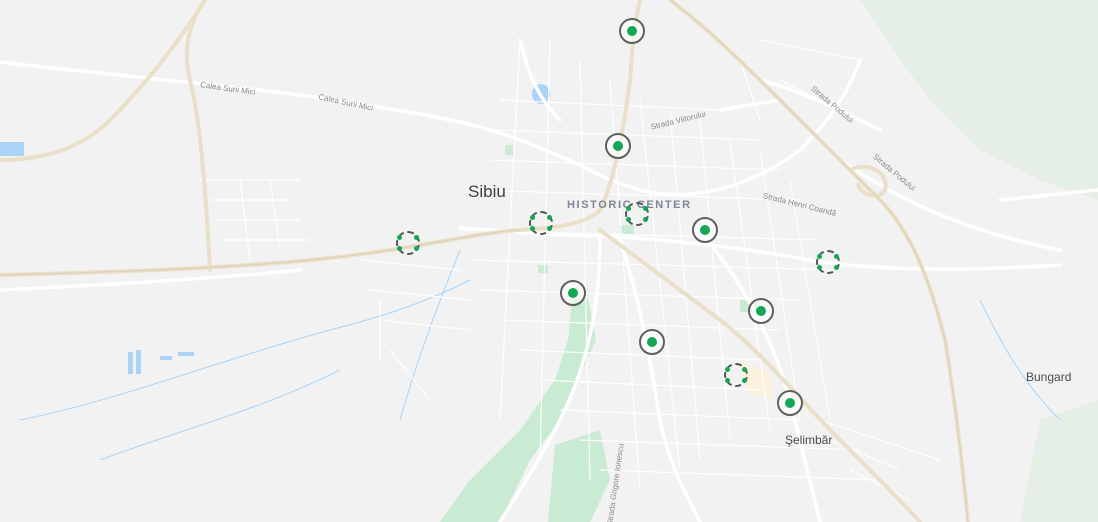 The width and height of the screenshot is (1098, 522). I want to click on village-label-south: Şelimbăr, so click(809, 440).